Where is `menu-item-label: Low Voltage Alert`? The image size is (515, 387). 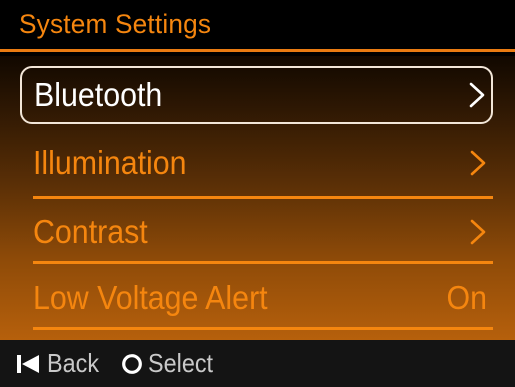 menu-item-label: Low Voltage Alert is located at coordinates (150, 297).